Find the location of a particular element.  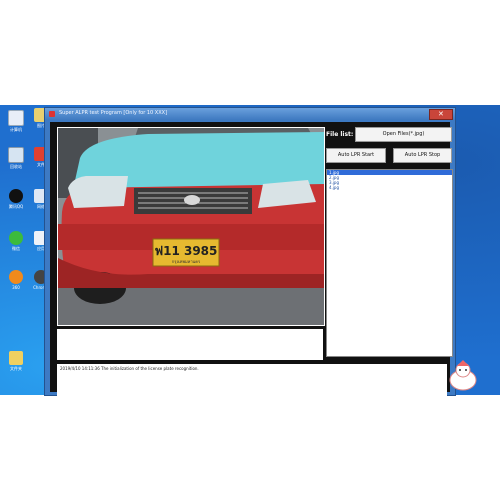

auto-lpr-stop-button: Auto LPR Stop is located at coordinates (422, 155).